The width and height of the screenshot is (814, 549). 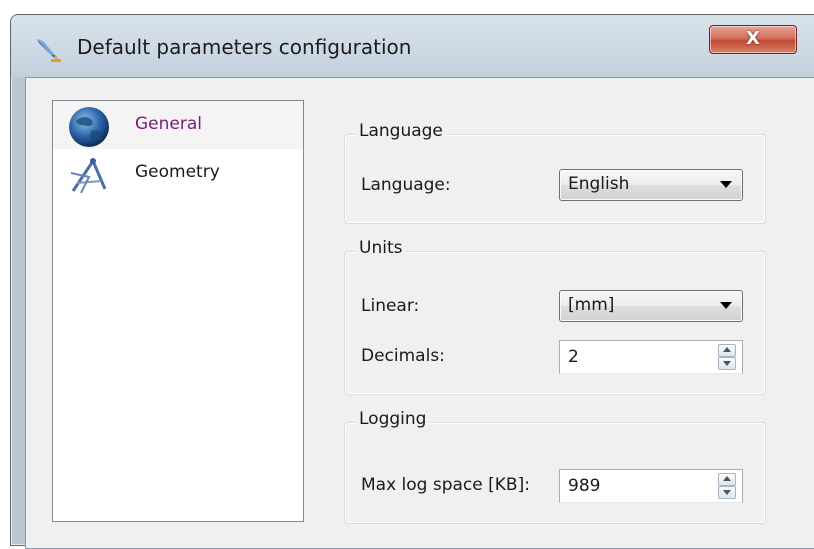 I want to click on linear-units-dropdown: [mm], so click(x=651, y=306).